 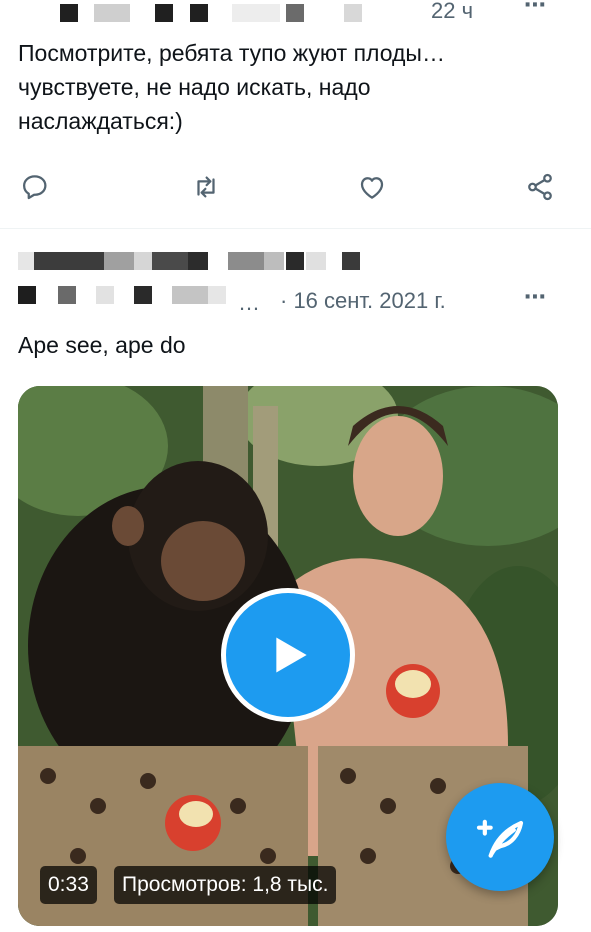 What do you see at coordinates (452, 12) in the screenshot?
I see `tweet1-timestamp: 22 ч` at bounding box center [452, 12].